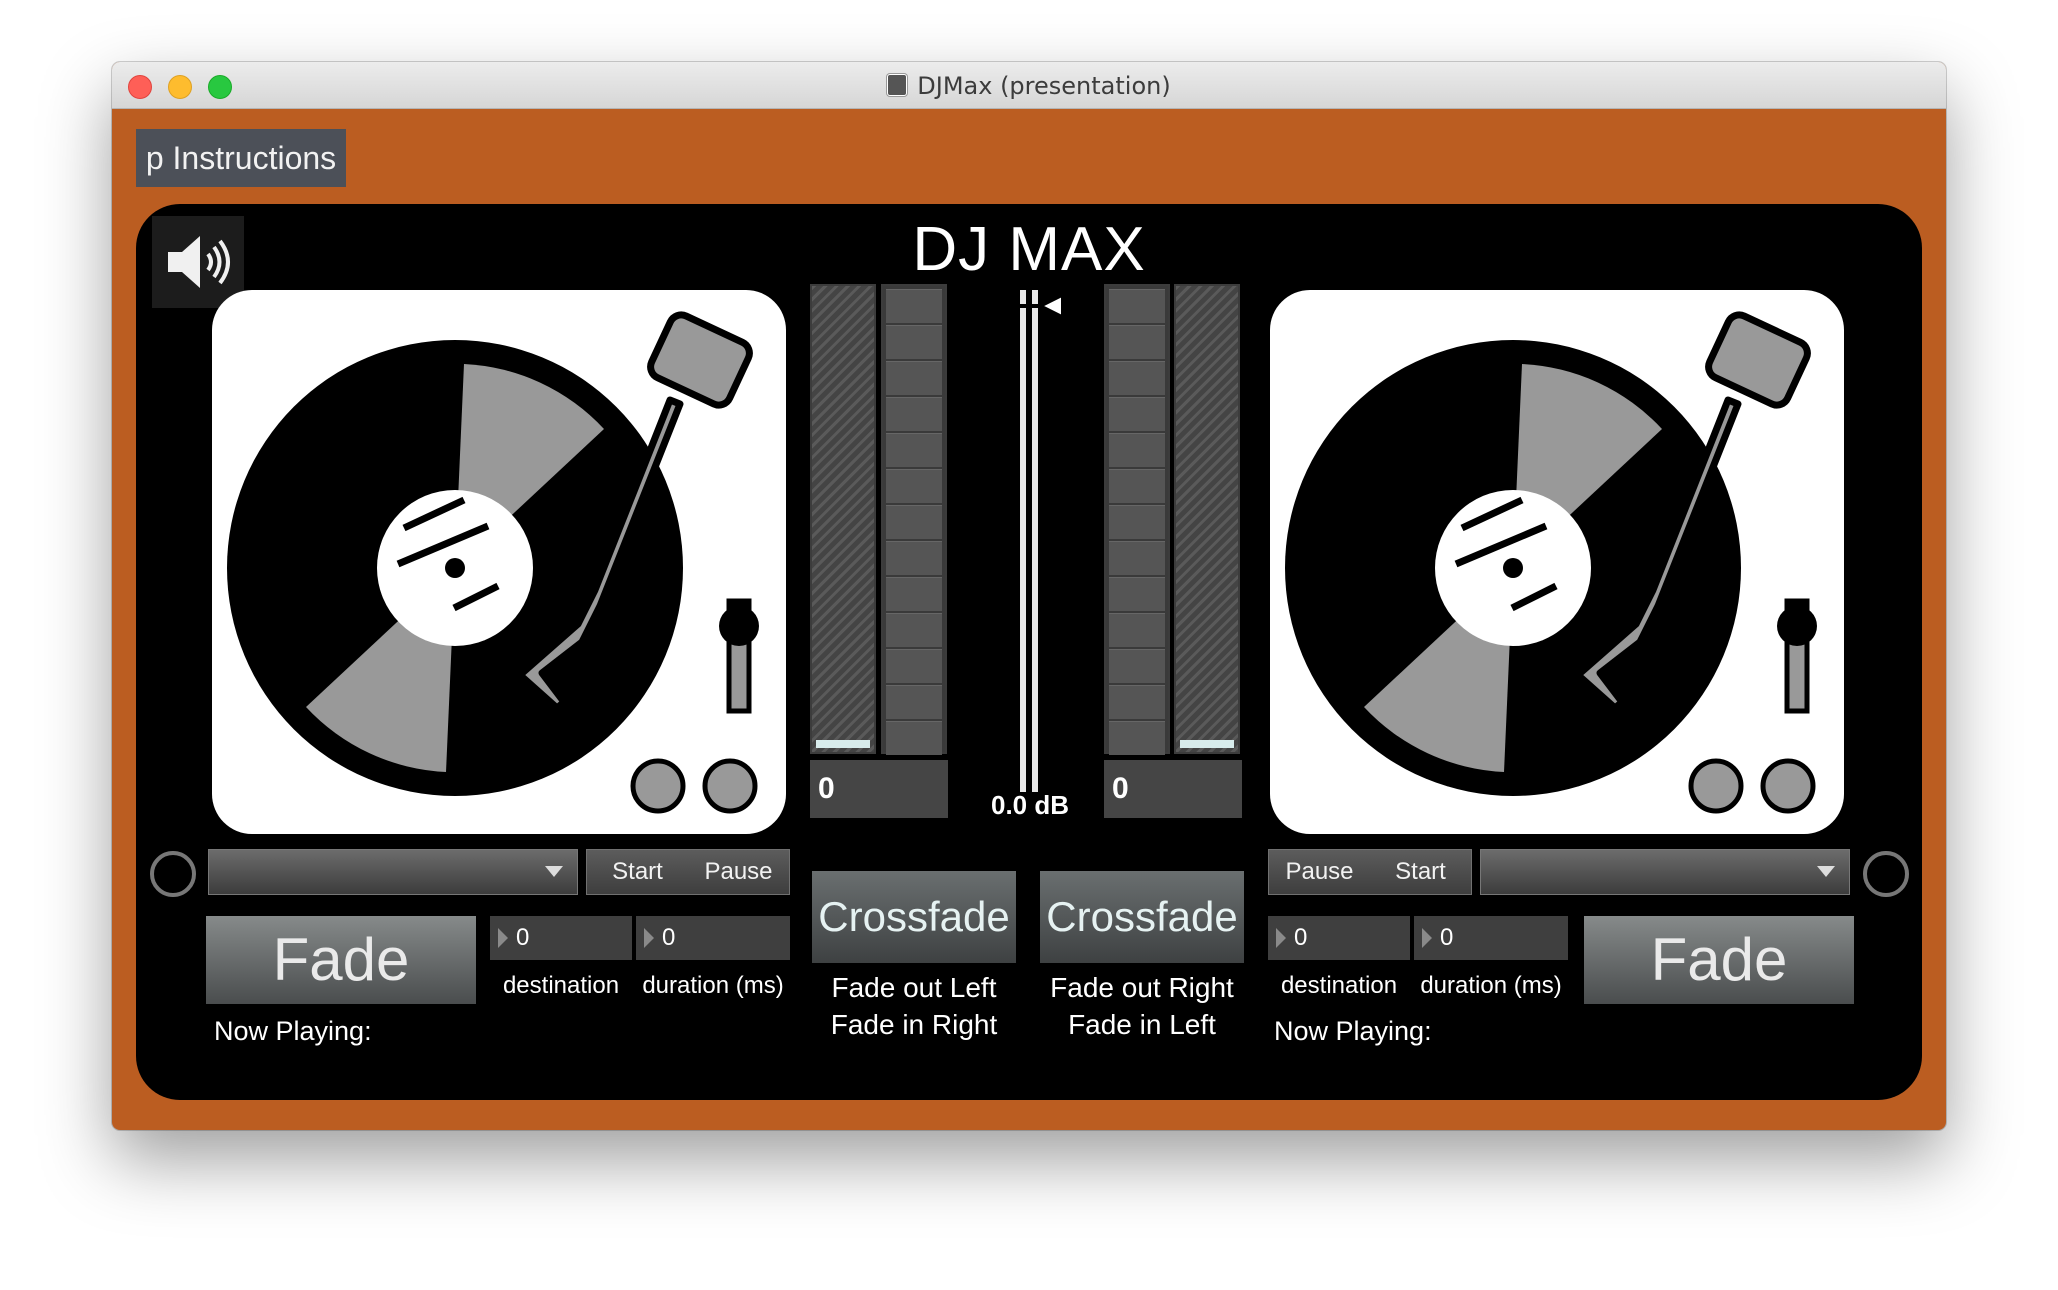 The width and height of the screenshot is (2058, 1290). I want to click on master-gain-slider, so click(1029, 541).